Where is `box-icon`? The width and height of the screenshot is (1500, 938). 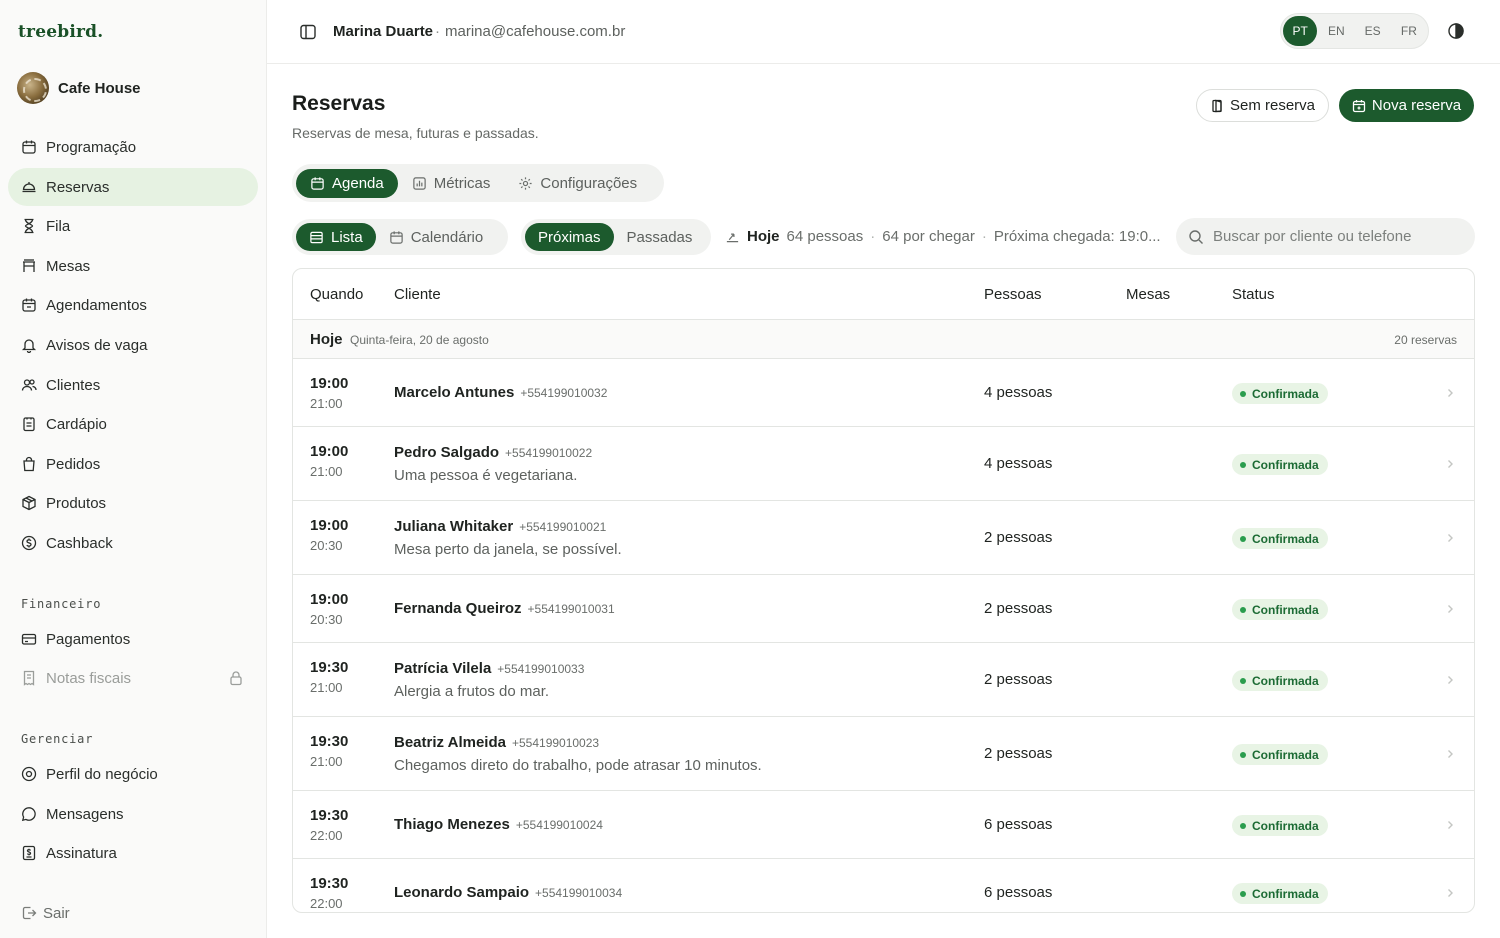
box-icon is located at coordinates (29, 503).